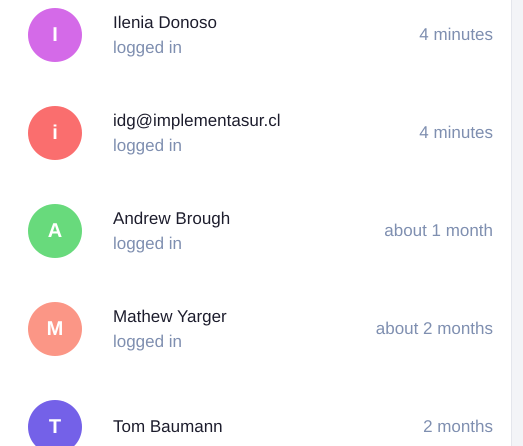 The width and height of the screenshot is (523, 446). Describe the element at coordinates (55, 423) in the screenshot. I see `avatar: T` at that location.